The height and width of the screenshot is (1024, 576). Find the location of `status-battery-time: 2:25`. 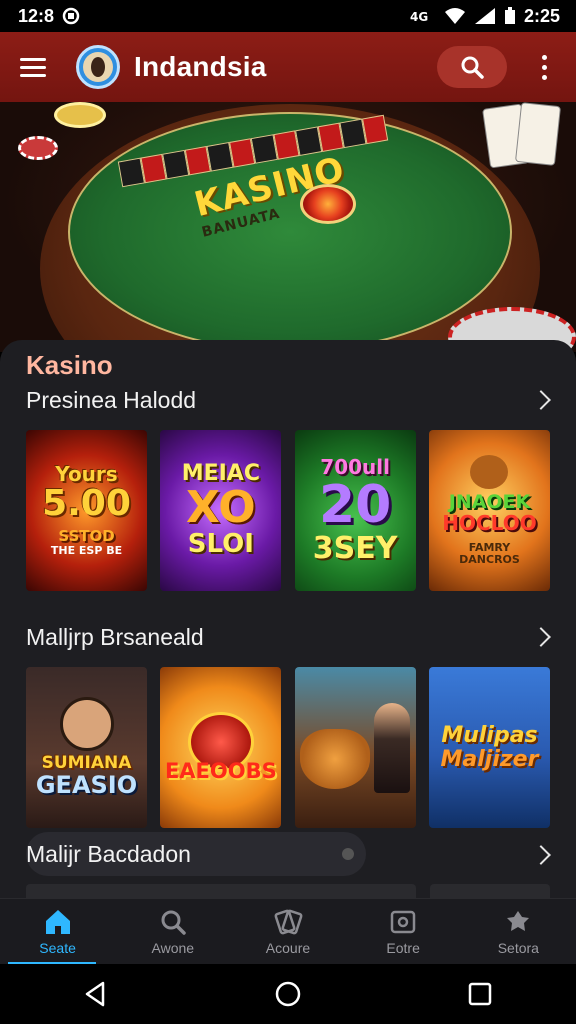

status-battery-time: 2:25 is located at coordinates (541, 15).